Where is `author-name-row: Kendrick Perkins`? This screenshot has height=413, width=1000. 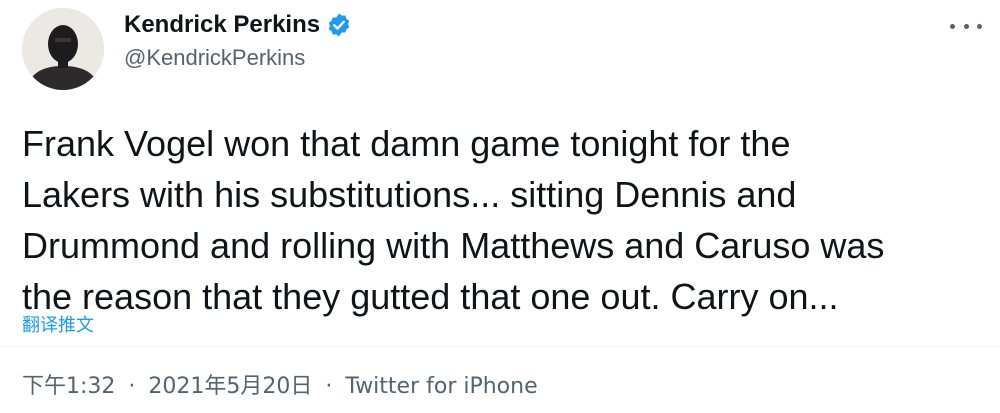
author-name-row: Kendrick Perkins is located at coordinates (238, 25).